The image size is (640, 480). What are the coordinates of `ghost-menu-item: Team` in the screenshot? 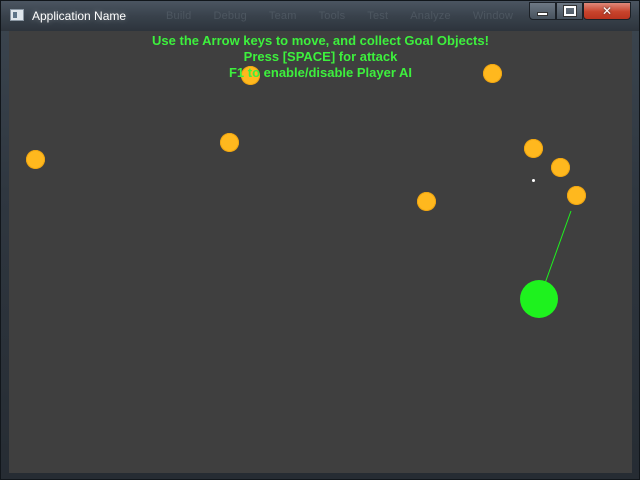 It's located at (282, 16).